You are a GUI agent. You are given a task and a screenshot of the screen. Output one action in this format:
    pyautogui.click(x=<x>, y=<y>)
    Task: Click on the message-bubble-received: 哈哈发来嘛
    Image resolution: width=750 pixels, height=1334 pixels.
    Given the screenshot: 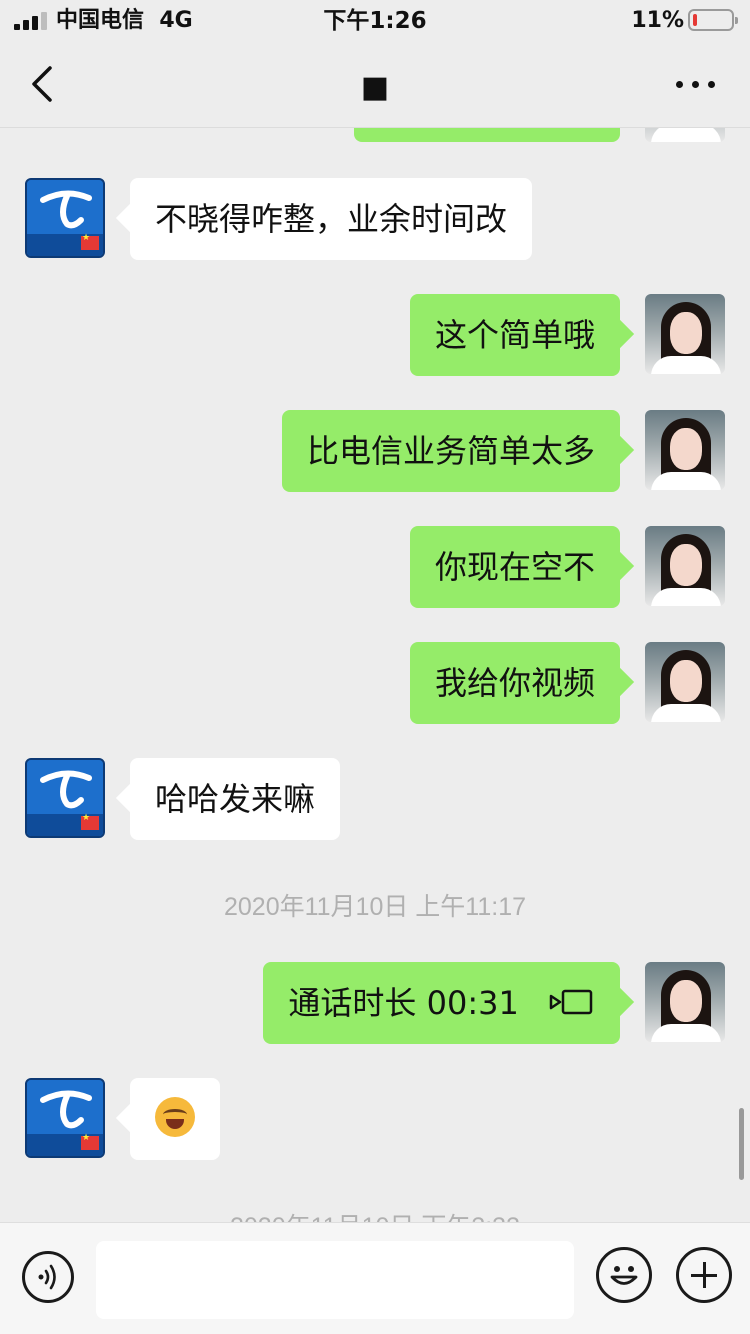 What is the action you would take?
    pyautogui.click(x=235, y=799)
    